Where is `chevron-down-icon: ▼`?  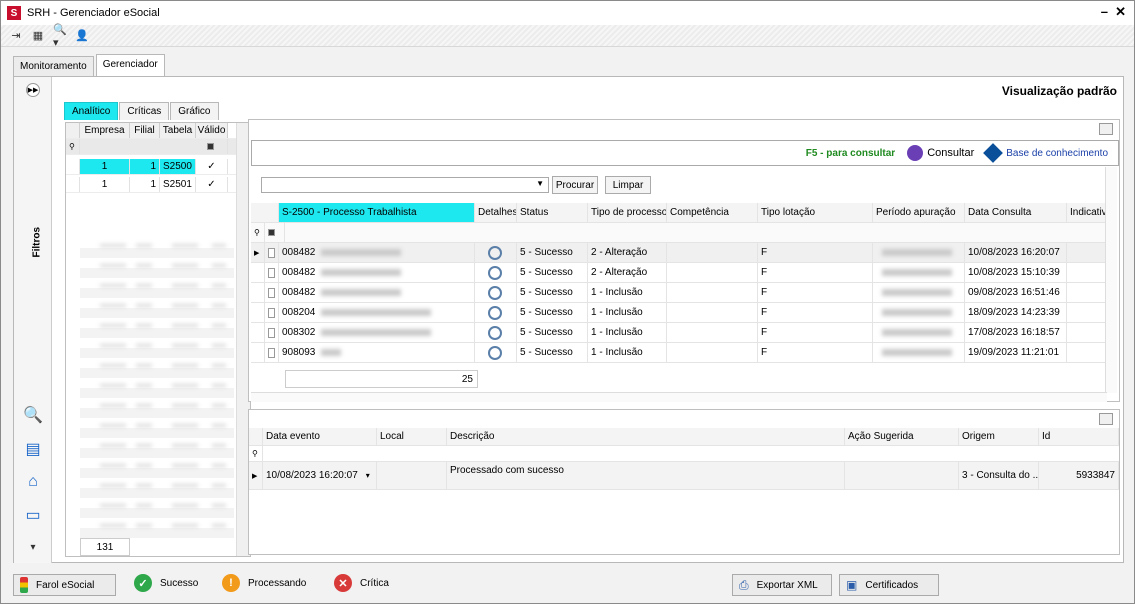
chevron-down-icon: ▼ is located at coordinates (540, 183).